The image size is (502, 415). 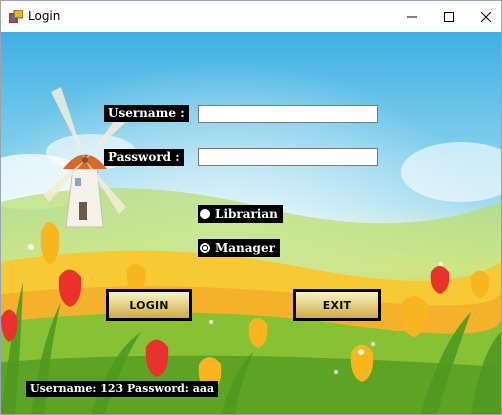 What do you see at coordinates (205, 248) in the screenshot?
I see `radio-checked-icon` at bounding box center [205, 248].